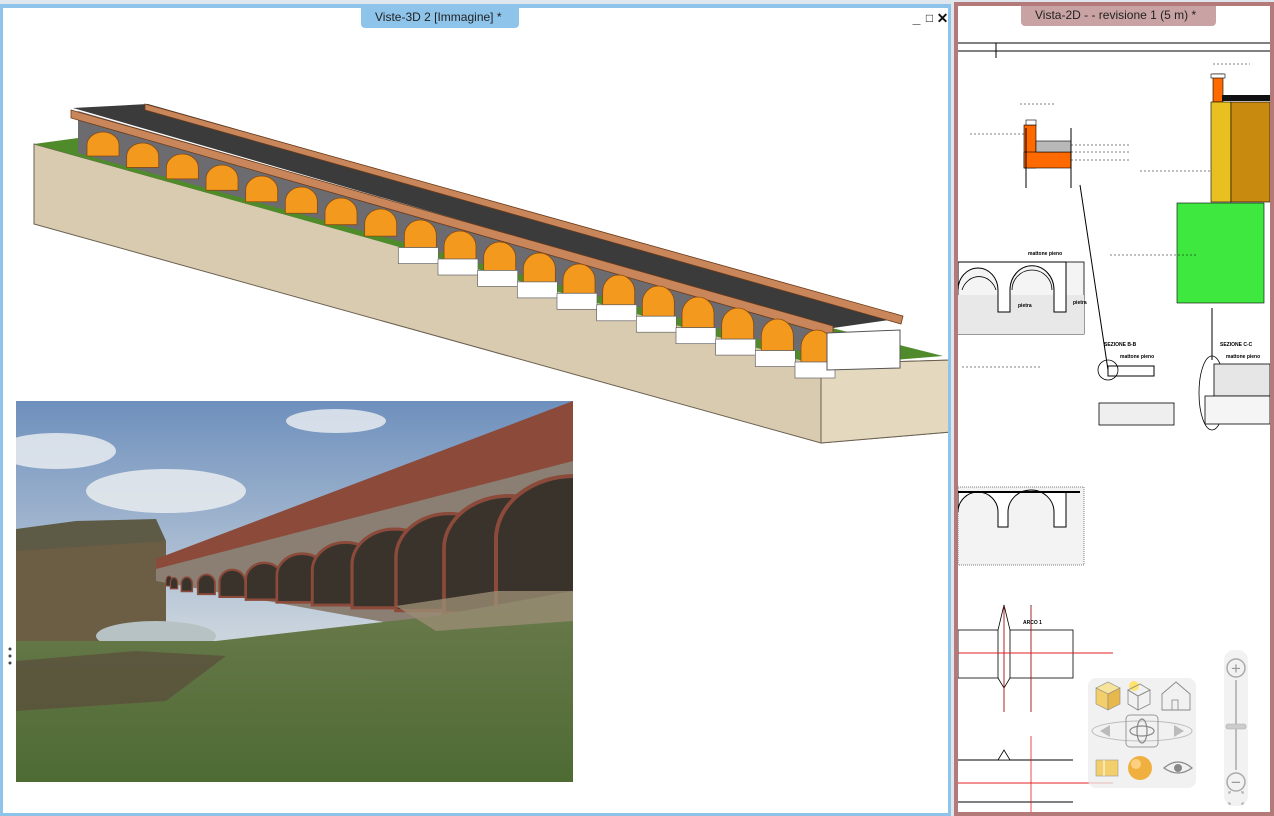 This screenshot has width=1274, height=816. What do you see at coordinates (1179, 731) in the screenshot?
I see `arrow-right-icon` at bounding box center [1179, 731].